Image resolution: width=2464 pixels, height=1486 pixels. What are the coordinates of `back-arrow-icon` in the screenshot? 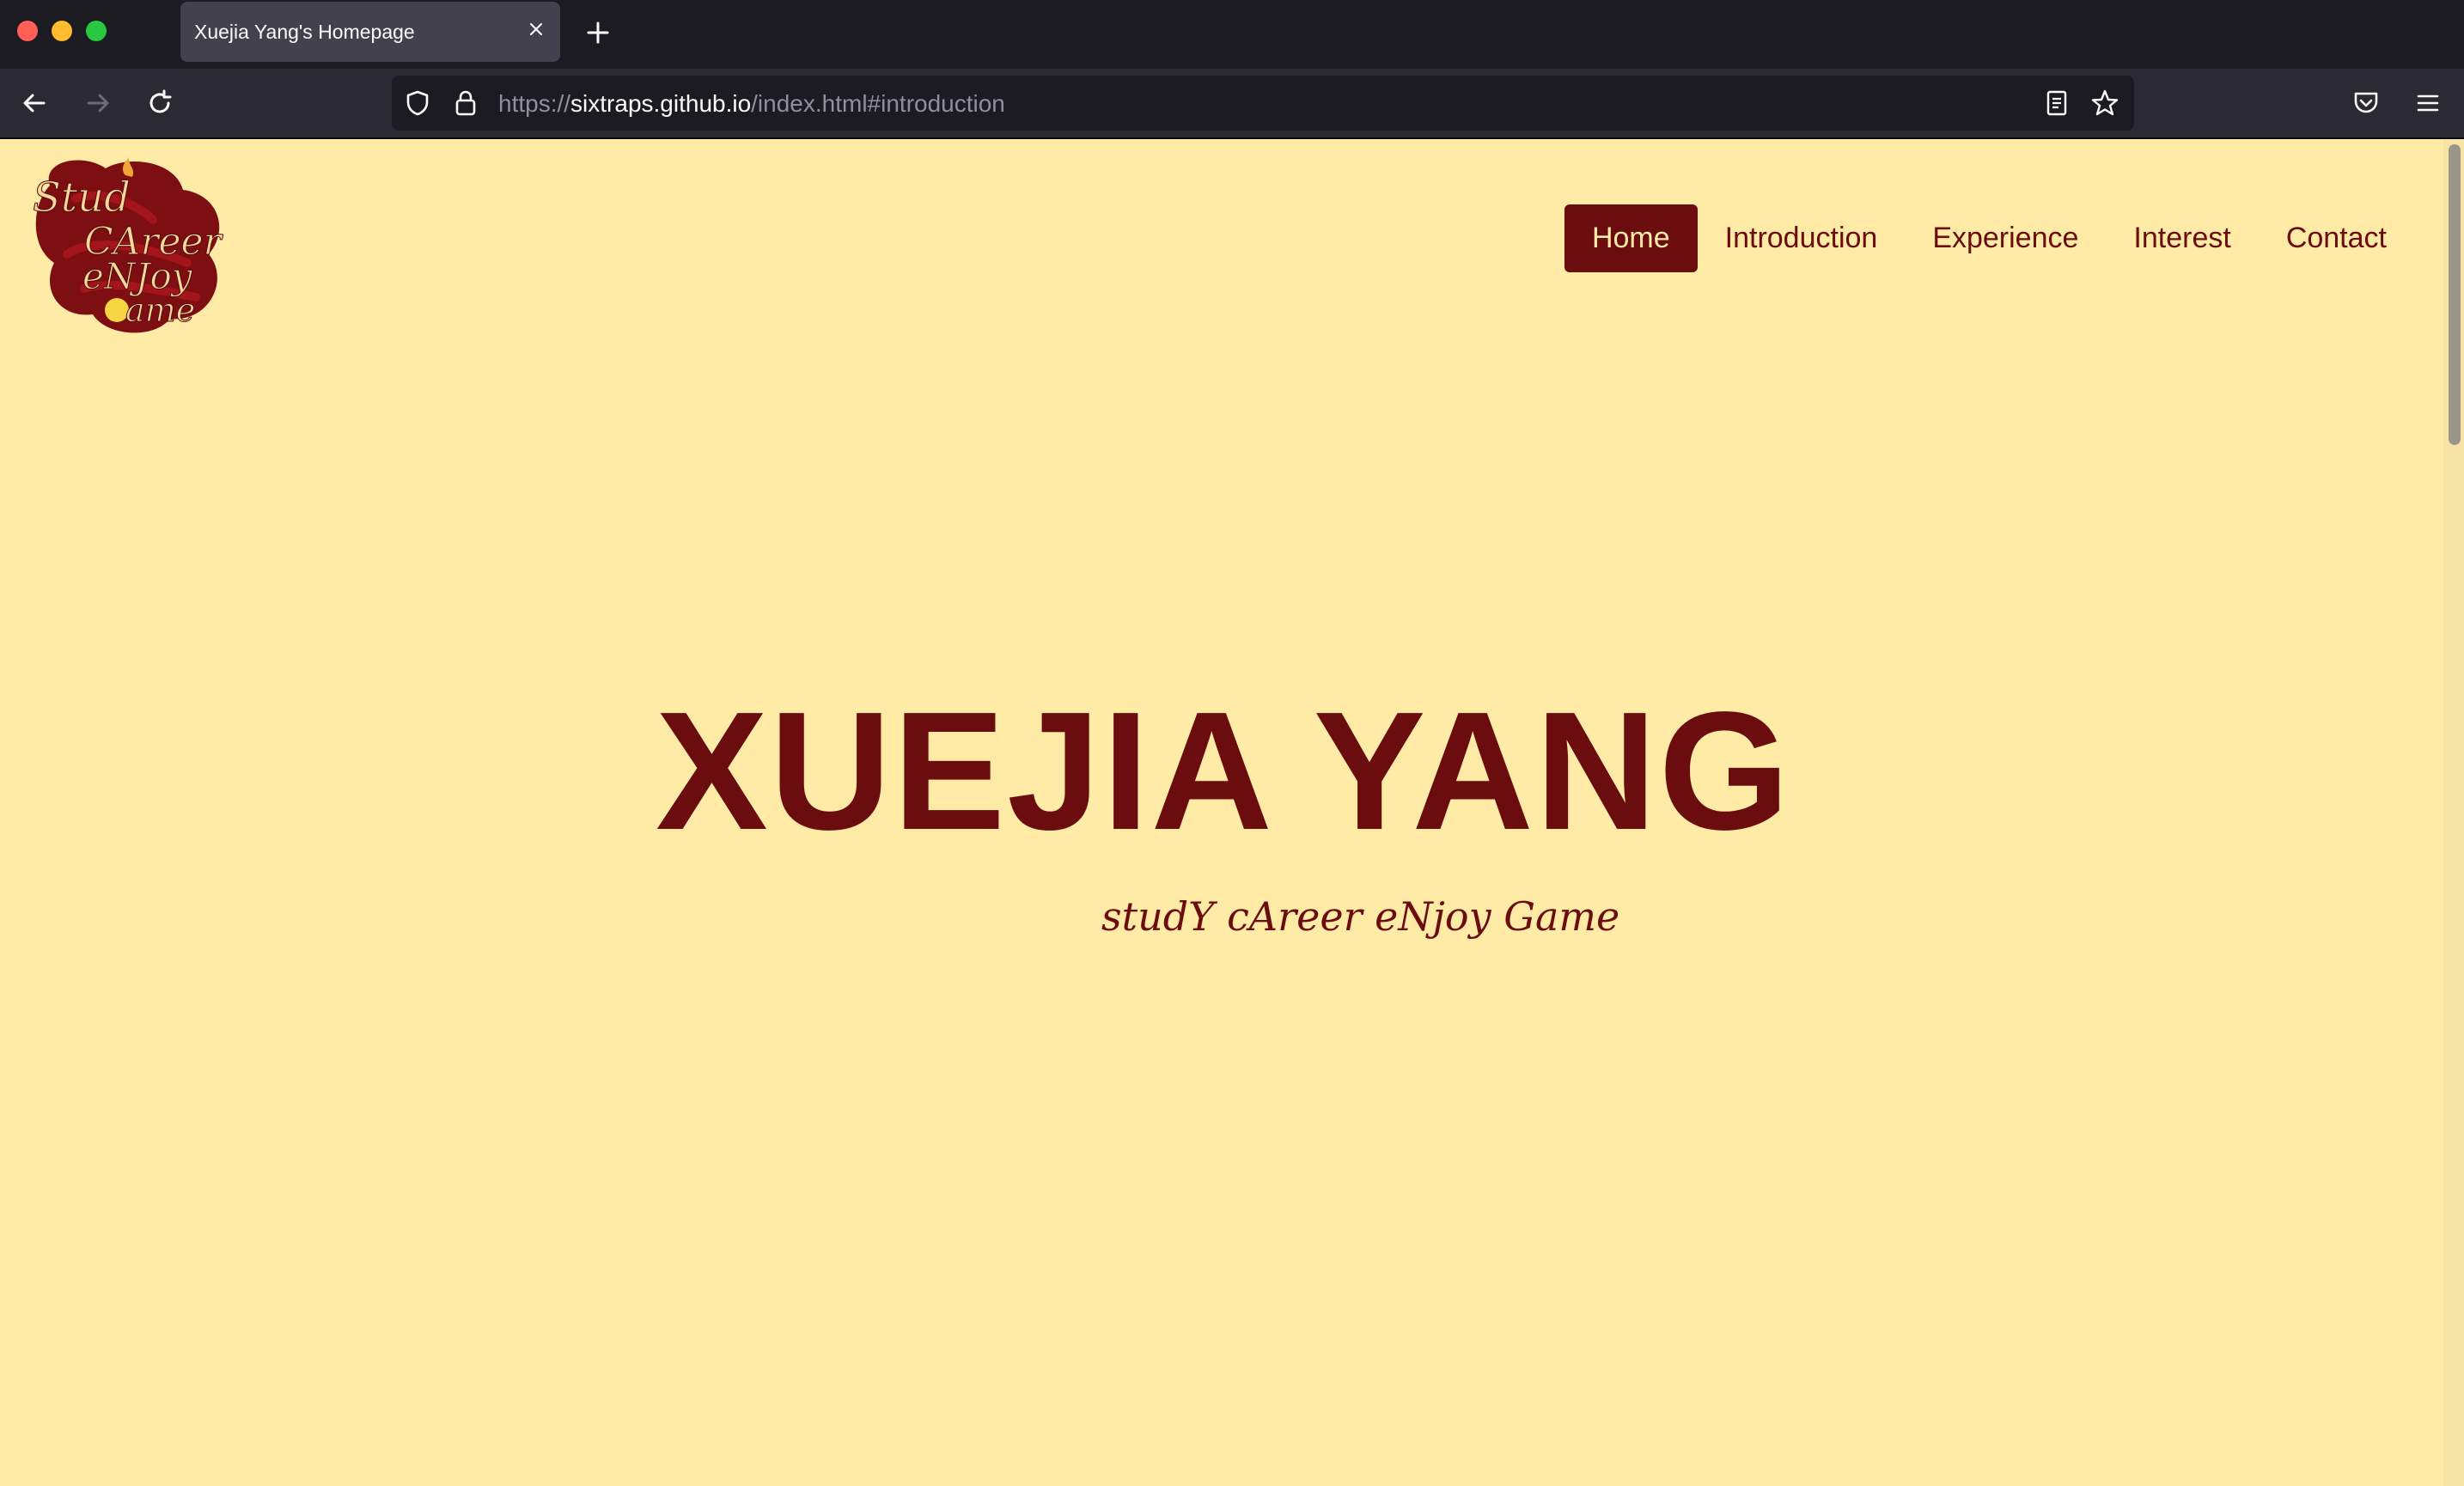 It's located at (34, 103).